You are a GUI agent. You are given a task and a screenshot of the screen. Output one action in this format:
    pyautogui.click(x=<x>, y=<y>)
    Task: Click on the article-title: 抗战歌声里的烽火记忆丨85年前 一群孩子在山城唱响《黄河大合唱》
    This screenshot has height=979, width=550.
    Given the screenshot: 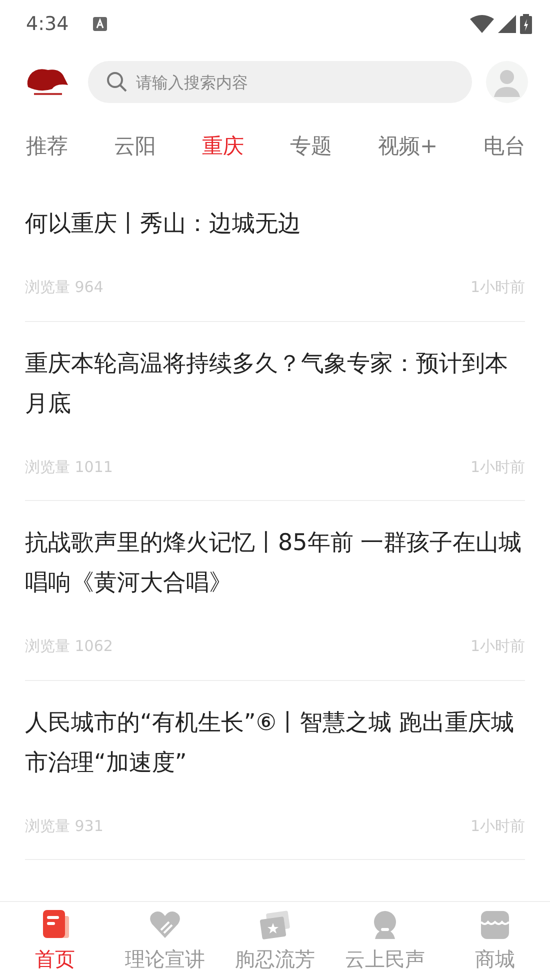 What is the action you would take?
    pyautogui.click(x=275, y=563)
    